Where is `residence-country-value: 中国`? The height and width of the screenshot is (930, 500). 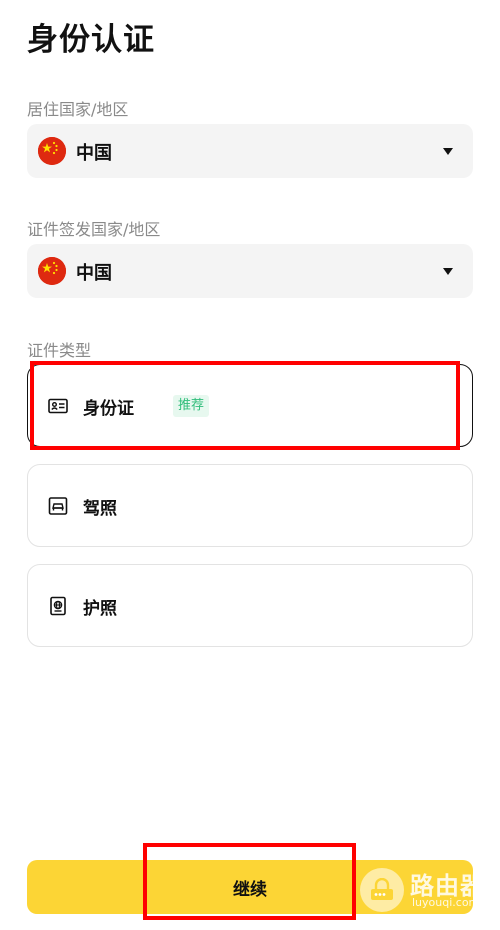 residence-country-value: 中国 is located at coordinates (94, 153).